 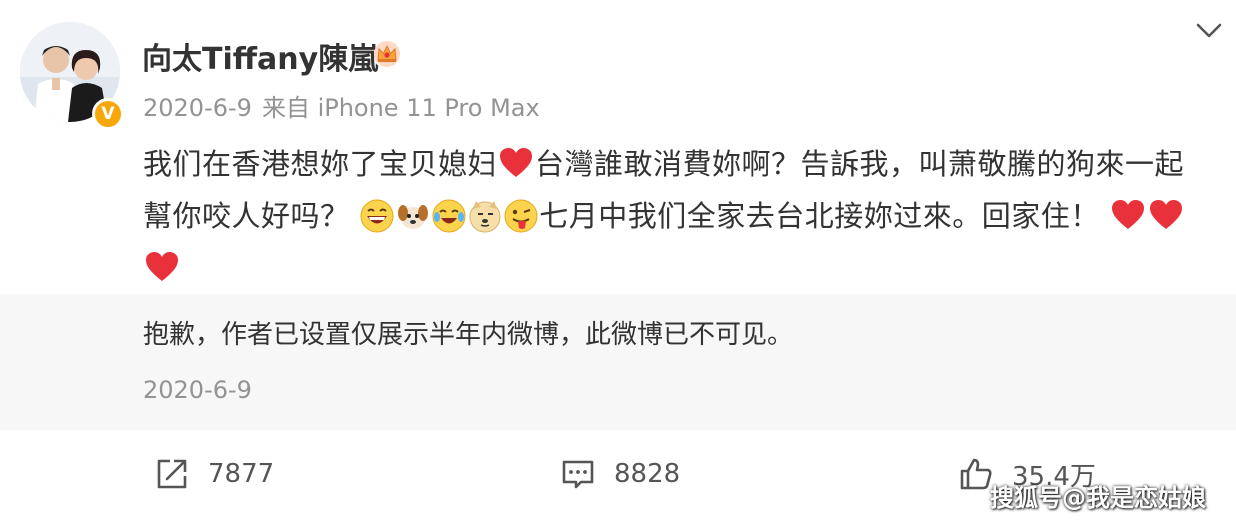 I want to click on comment-button: 8828, so click(x=620, y=474).